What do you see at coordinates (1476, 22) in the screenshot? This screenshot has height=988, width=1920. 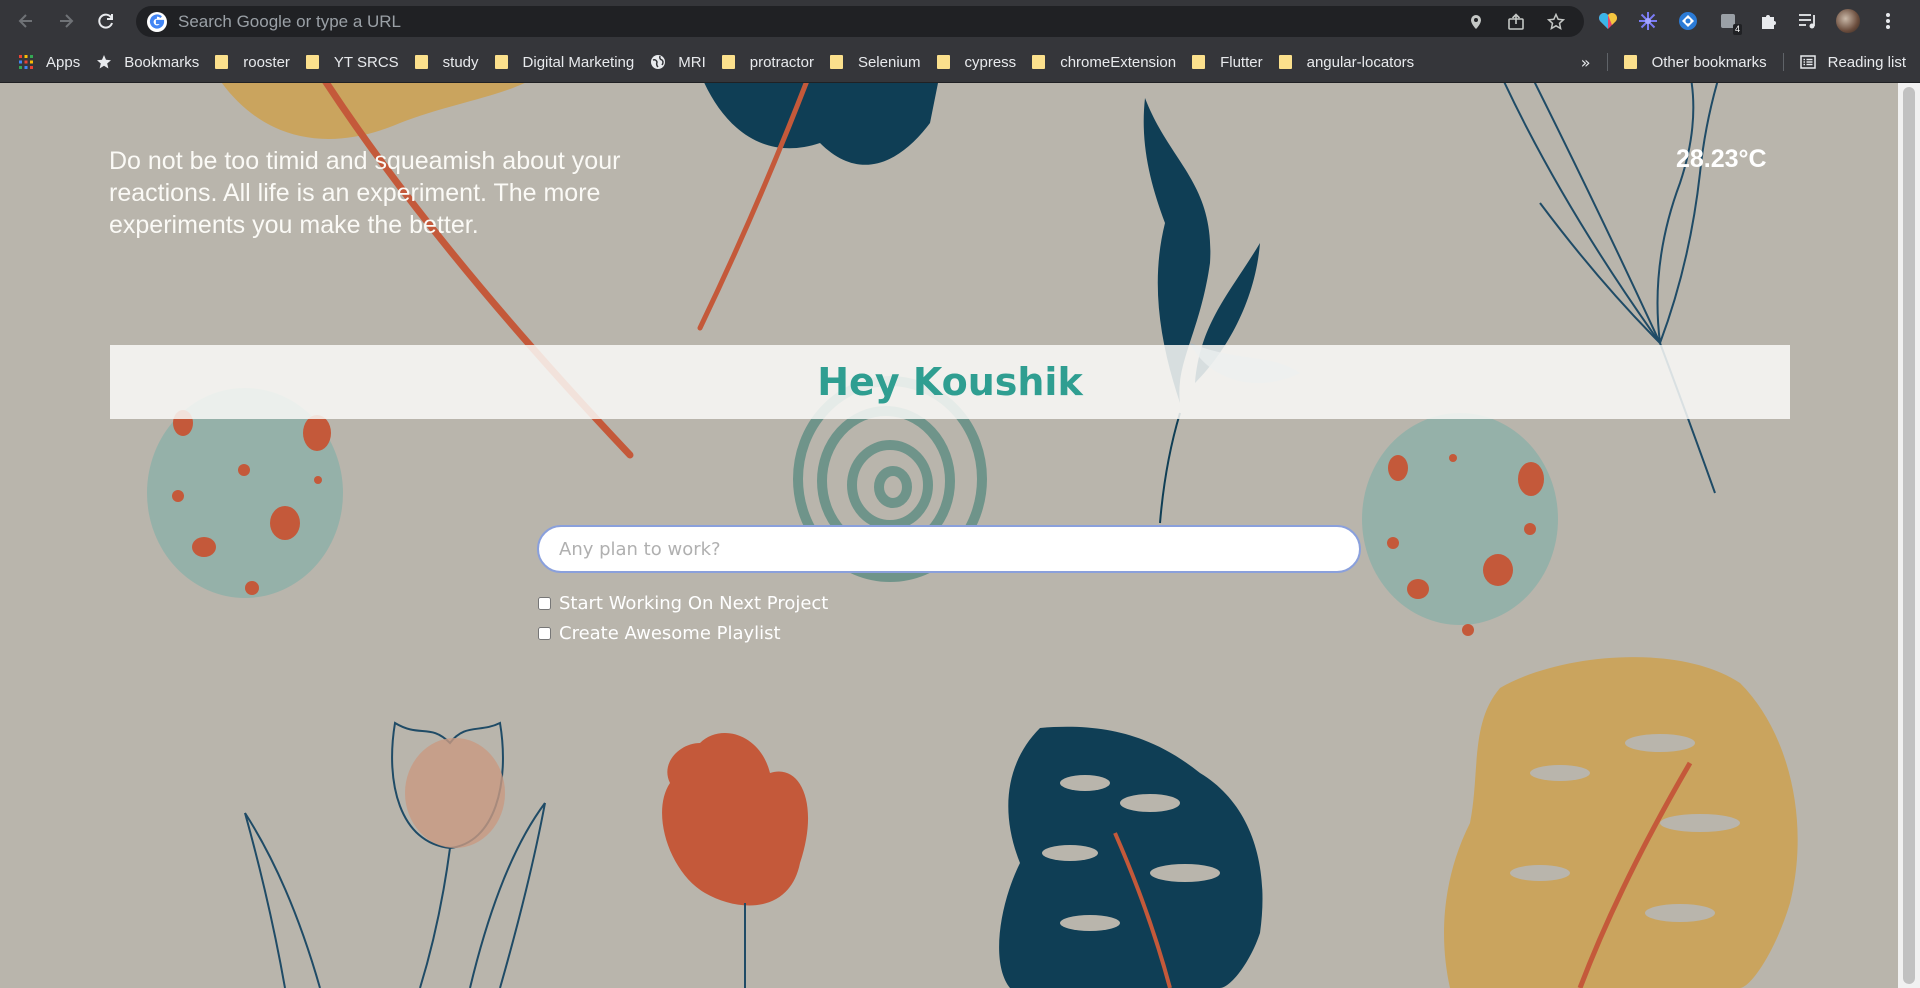 I see `location-pin-icon` at bounding box center [1476, 22].